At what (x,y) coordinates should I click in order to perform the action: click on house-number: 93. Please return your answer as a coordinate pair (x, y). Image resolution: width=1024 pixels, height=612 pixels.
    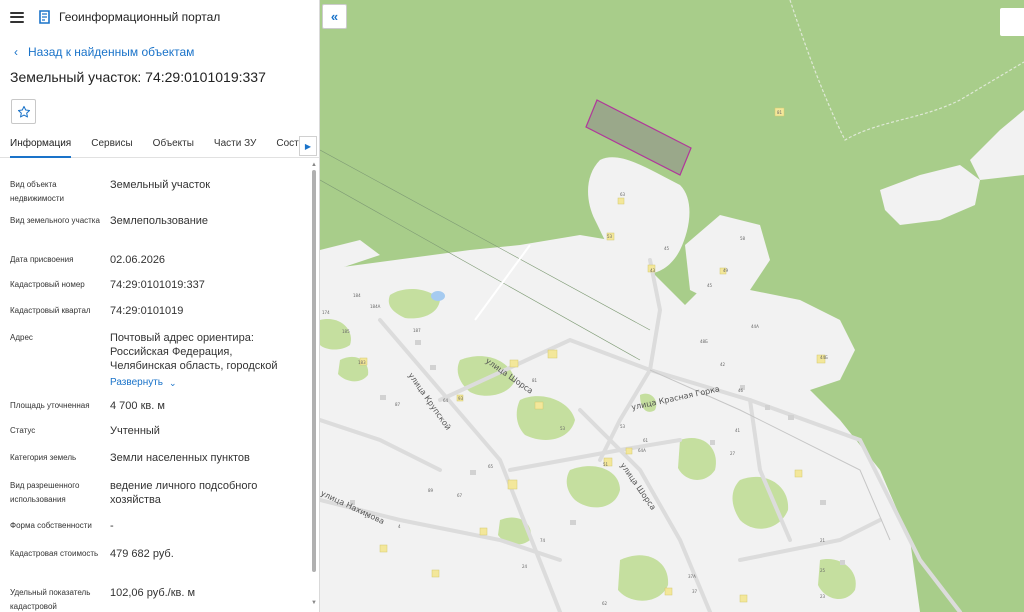
    Looking at the image, I should click on (461, 398).